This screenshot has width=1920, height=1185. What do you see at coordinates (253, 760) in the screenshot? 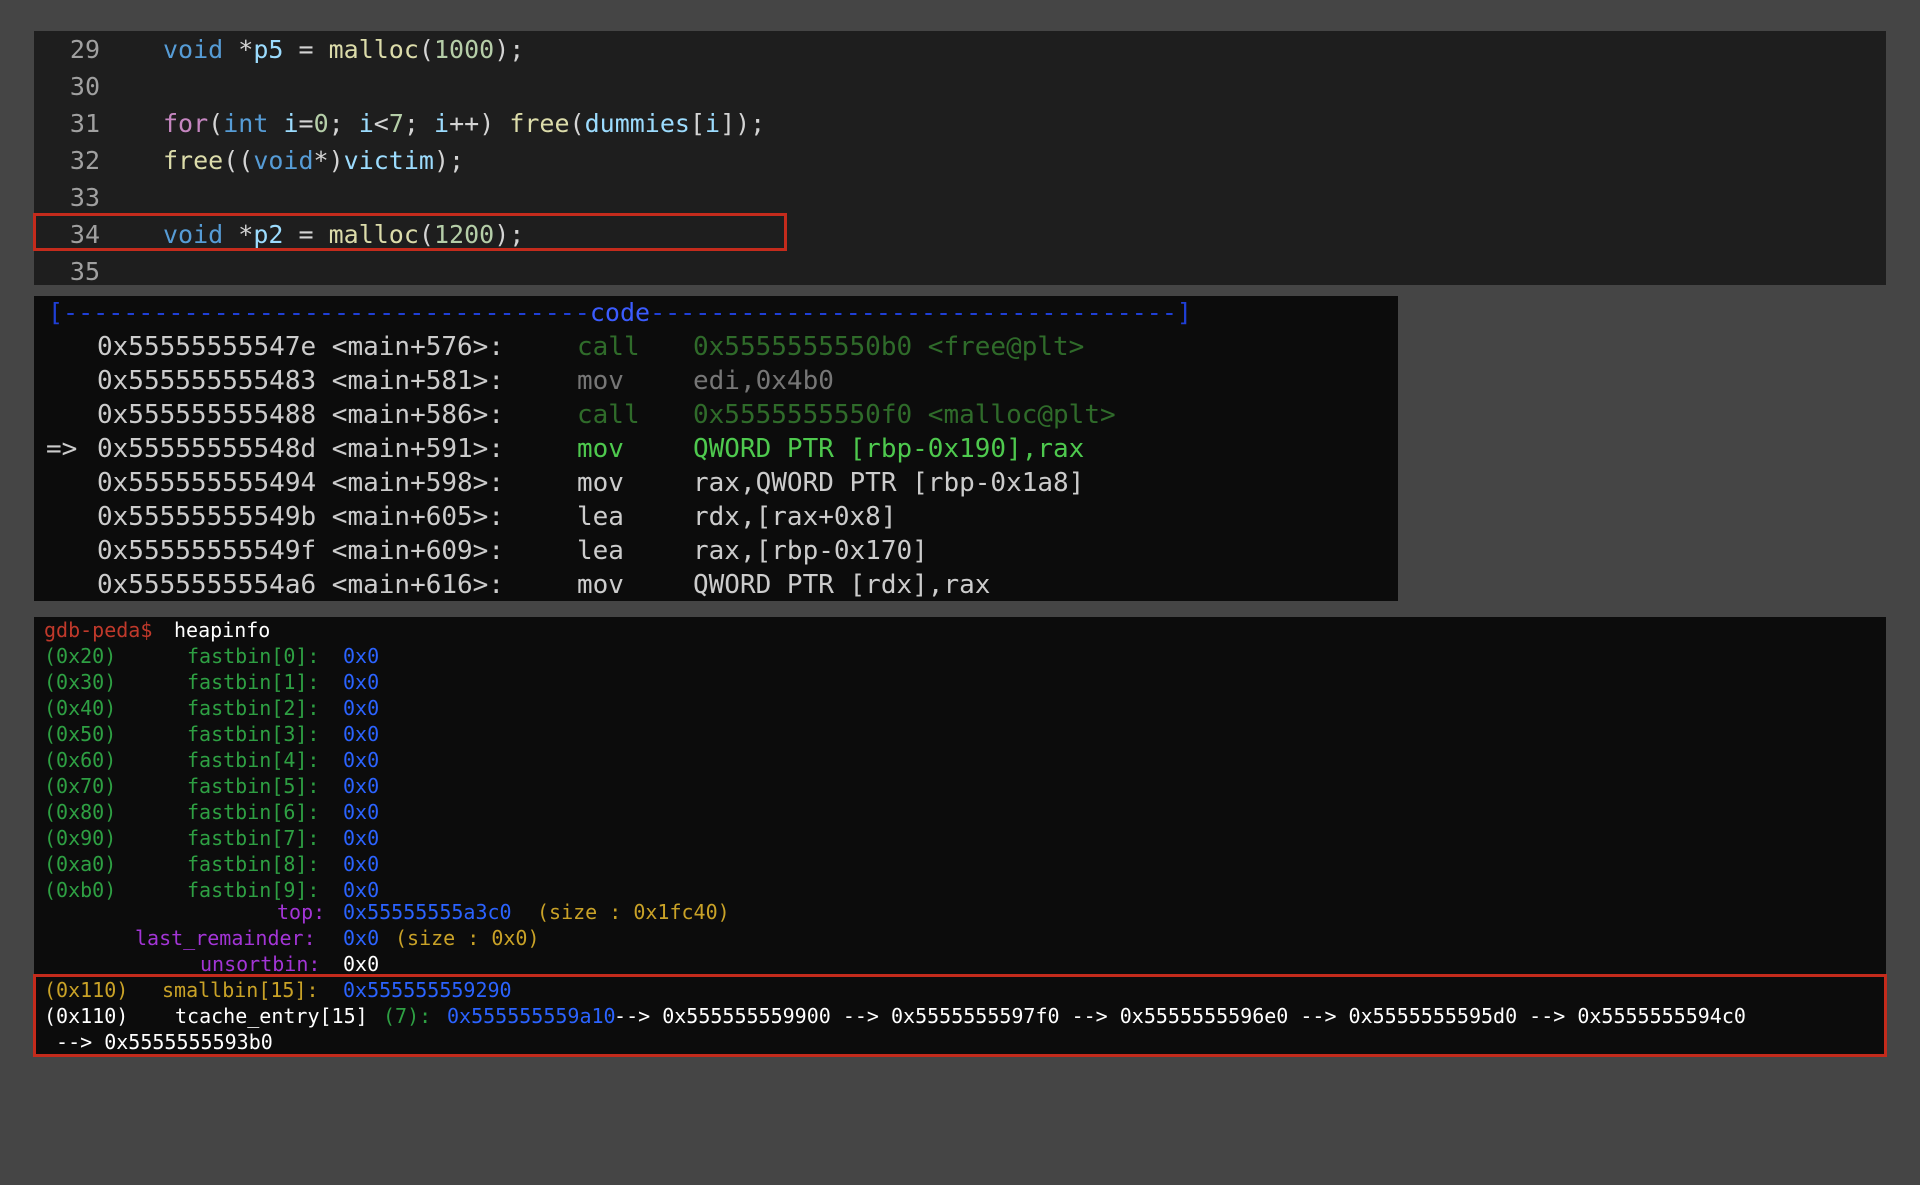
I see `fastbin-label: fastbin[4]:` at bounding box center [253, 760].